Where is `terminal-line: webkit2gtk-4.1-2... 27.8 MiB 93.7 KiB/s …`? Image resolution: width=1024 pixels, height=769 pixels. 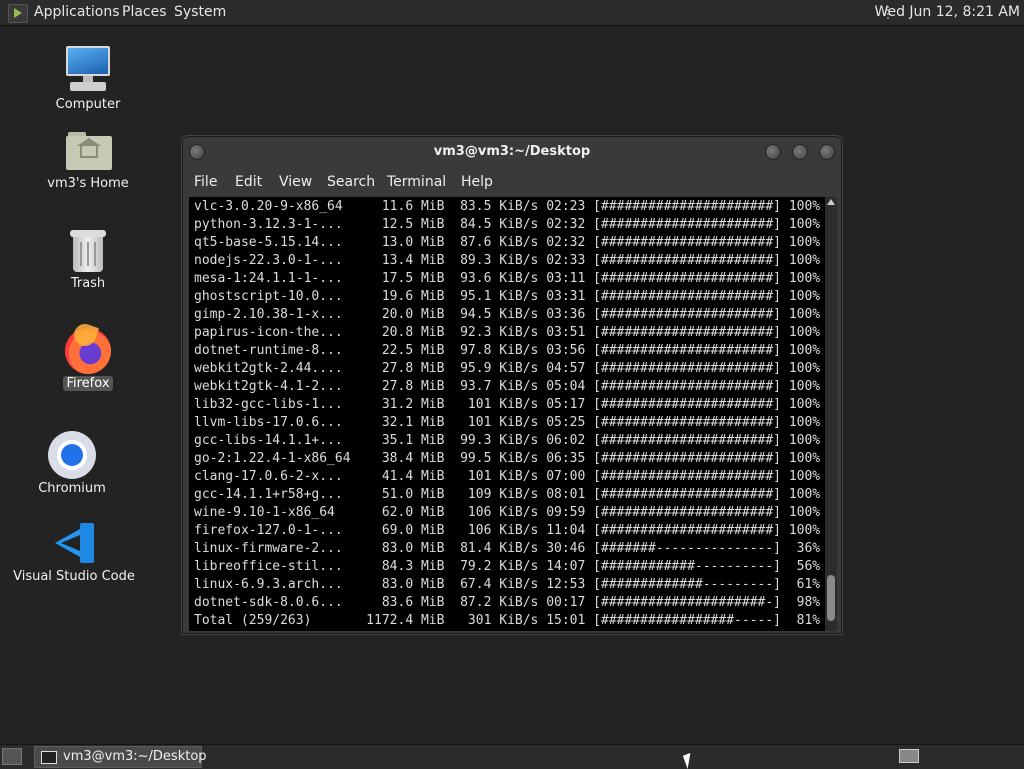 terminal-line: webkit2gtk-4.1-2... 27.8 MiB 93.7 KiB/s … is located at coordinates (507, 386).